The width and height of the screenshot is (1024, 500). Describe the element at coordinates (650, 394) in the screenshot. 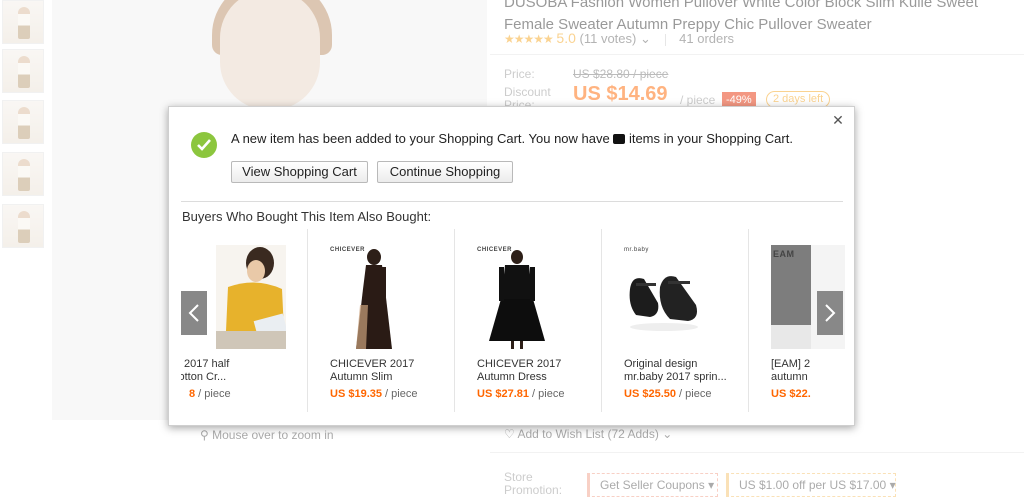

I see `product-price: US $25.50` at that location.